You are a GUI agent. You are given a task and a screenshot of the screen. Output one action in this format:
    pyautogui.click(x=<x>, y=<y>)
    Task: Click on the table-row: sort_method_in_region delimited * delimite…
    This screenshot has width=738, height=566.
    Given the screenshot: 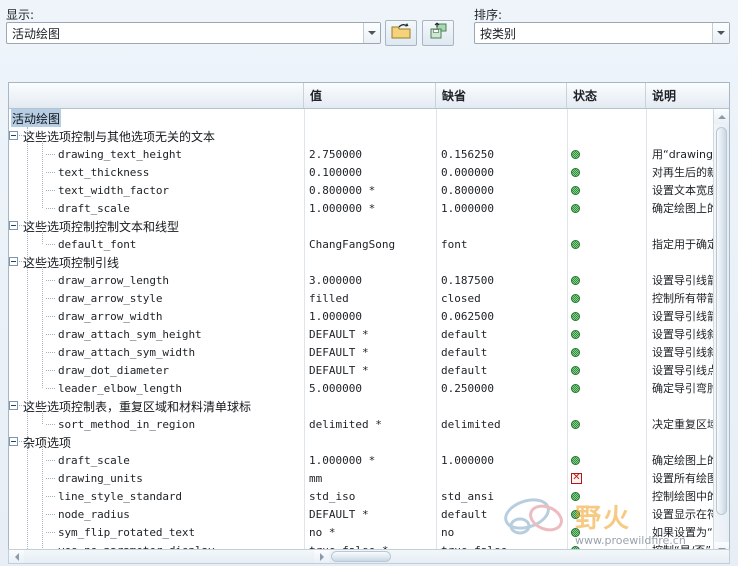 What is the action you would take?
    pyautogui.click(x=362, y=424)
    